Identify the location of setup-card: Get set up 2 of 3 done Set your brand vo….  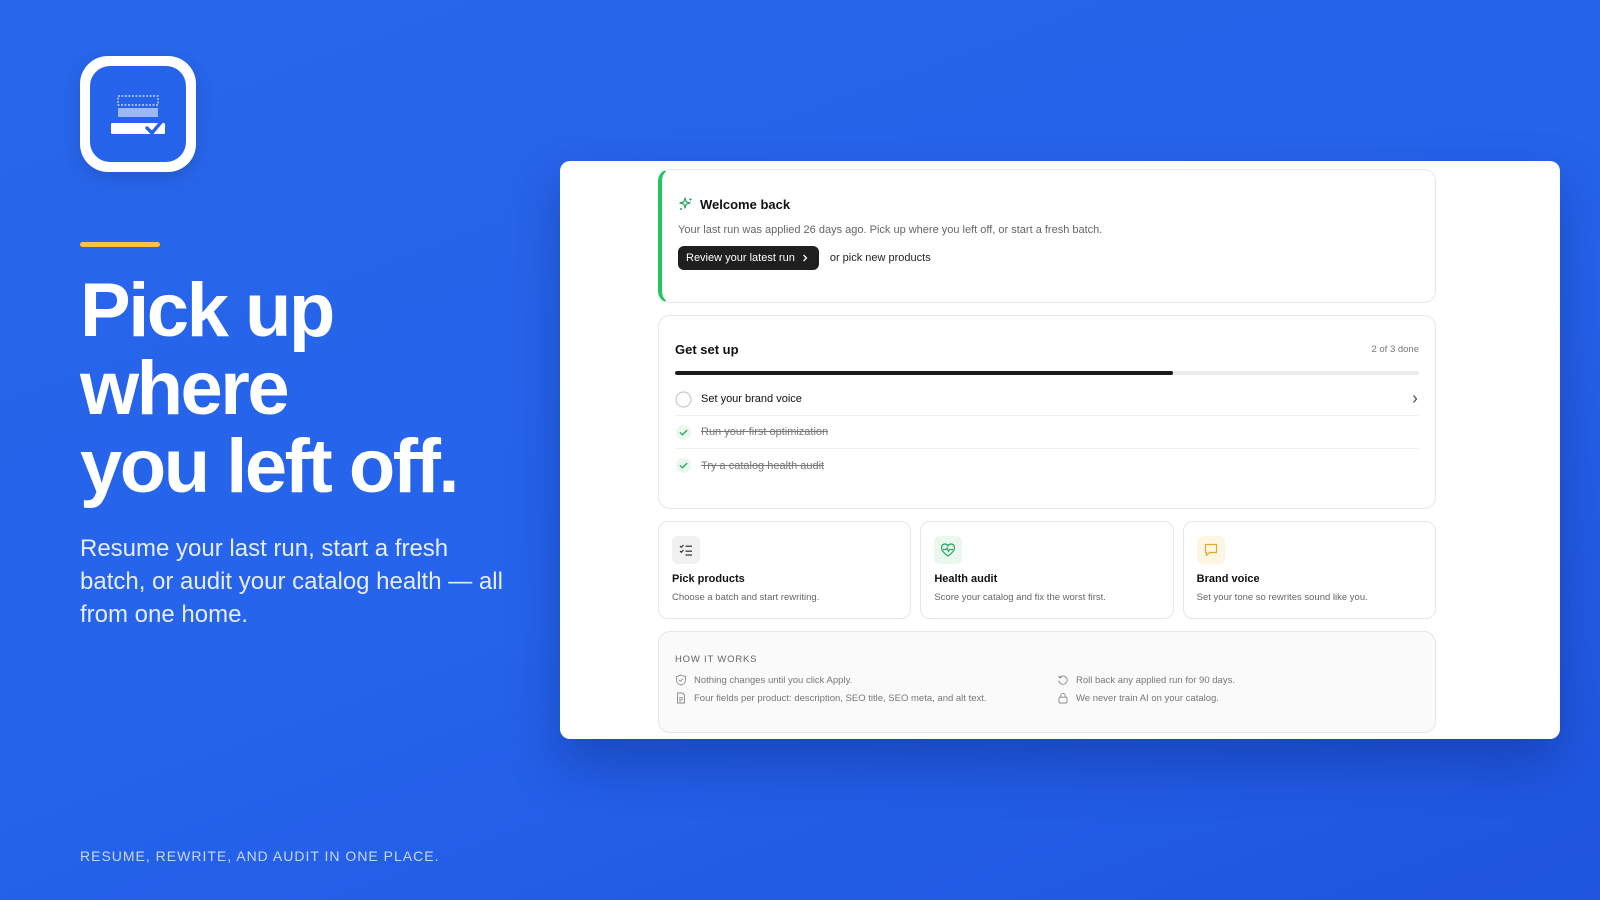
(1047, 412).